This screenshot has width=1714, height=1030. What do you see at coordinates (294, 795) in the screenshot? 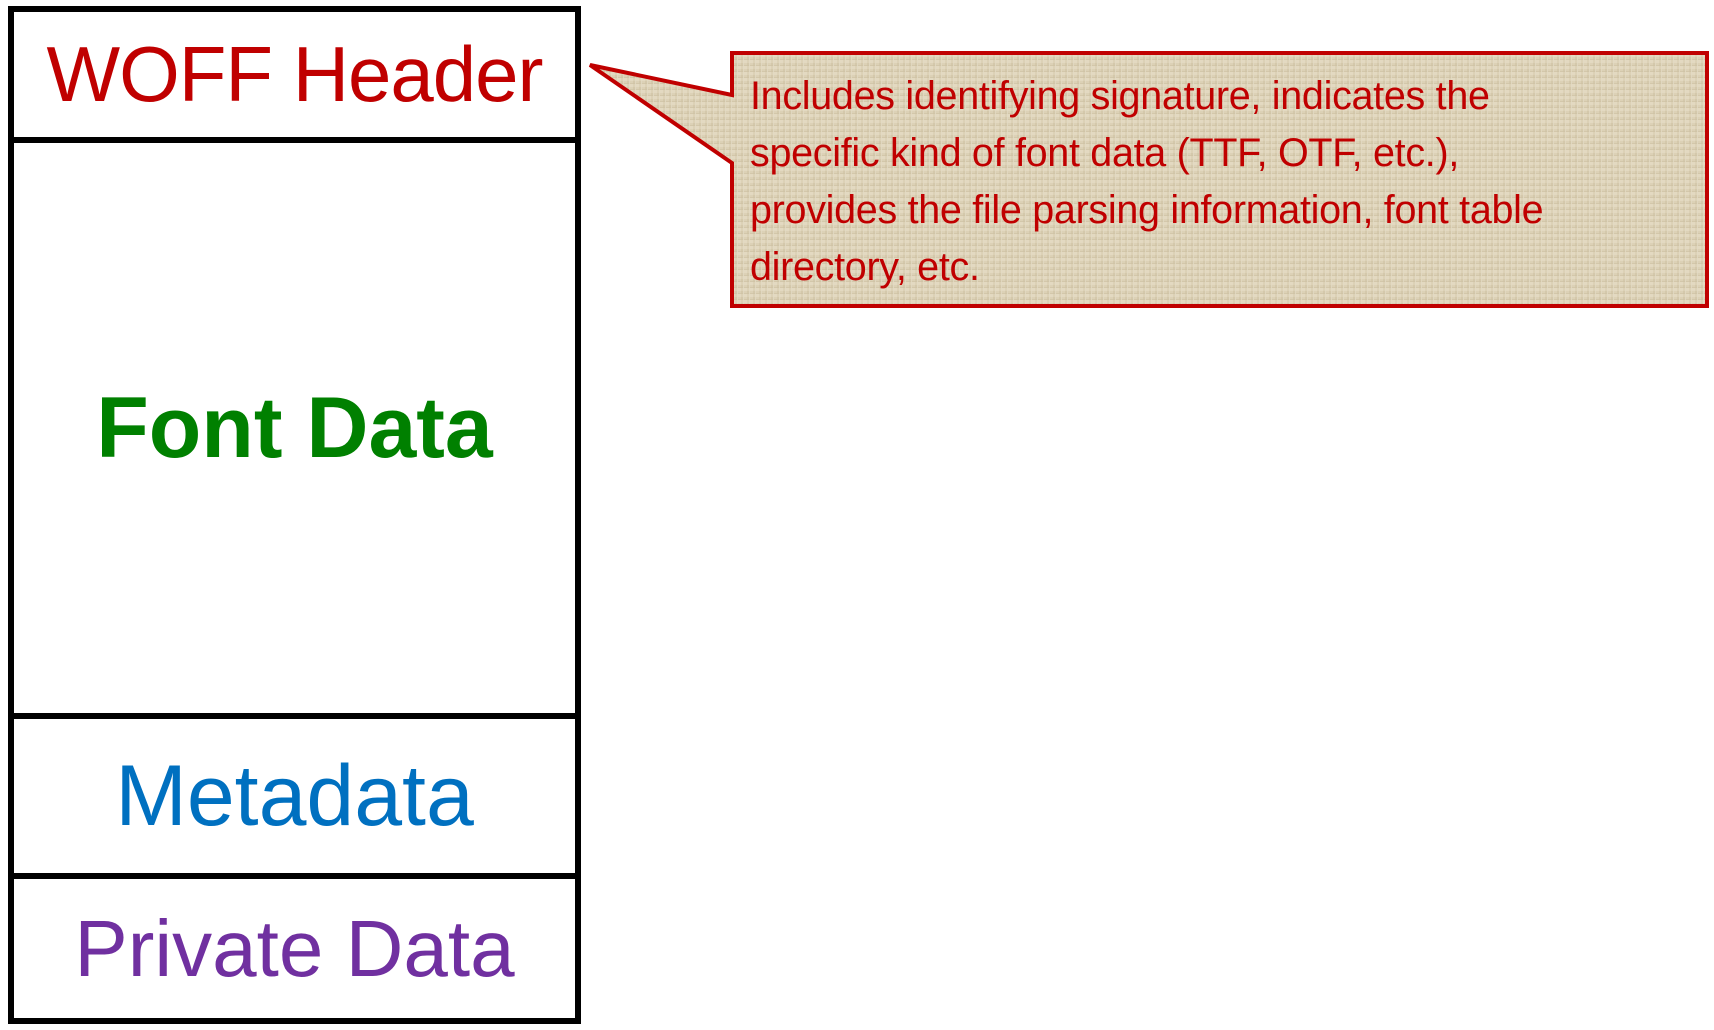
I see `metadata-label: Metadata` at bounding box center [294, 795].